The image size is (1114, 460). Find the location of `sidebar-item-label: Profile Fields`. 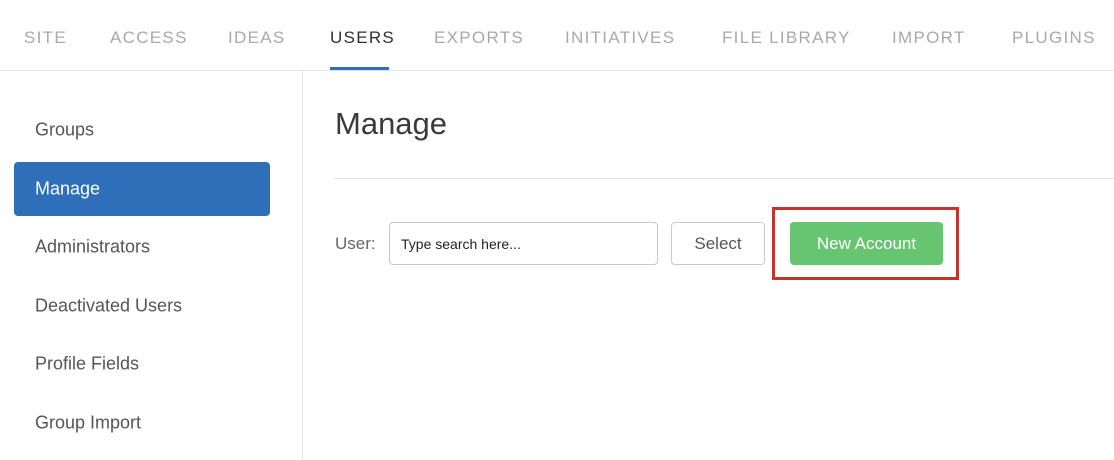

sidebar-item-label: Profile Fields is located at coordinates (87, 363).